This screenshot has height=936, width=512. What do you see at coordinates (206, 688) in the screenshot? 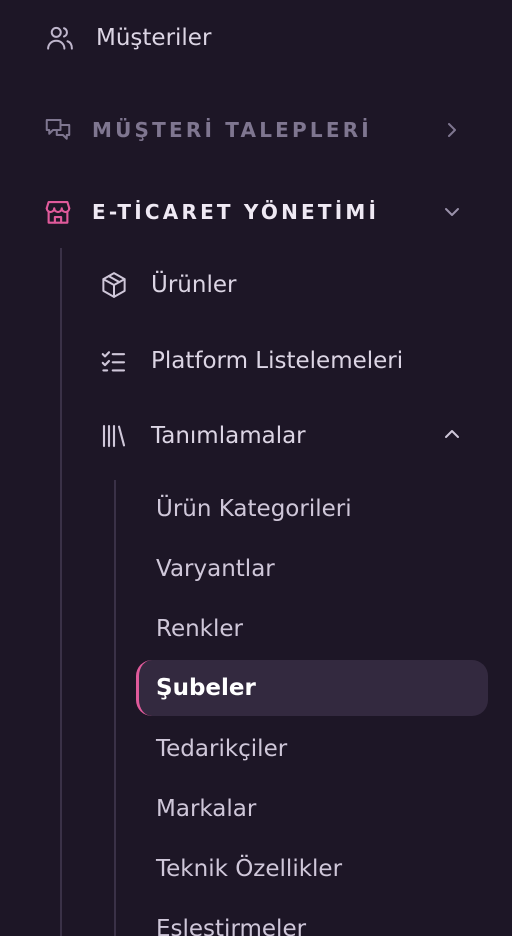
I see `nav-subitem-label: Şubeler` at bounding box center [206, 688].